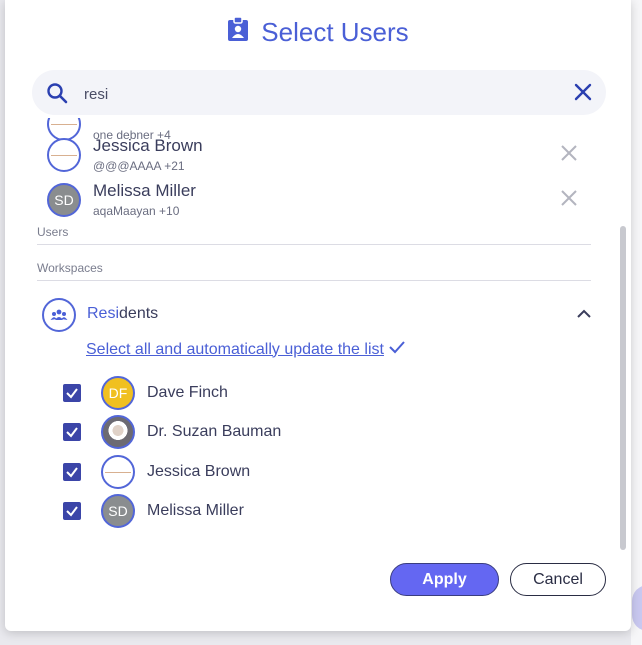 The height and width of the screenshot is (645, 642). What do you see at coordinates (214, 431) in the screenshot?
I see `member-name: Dr. Suzan Bauman` at bounding box center [214, 431].